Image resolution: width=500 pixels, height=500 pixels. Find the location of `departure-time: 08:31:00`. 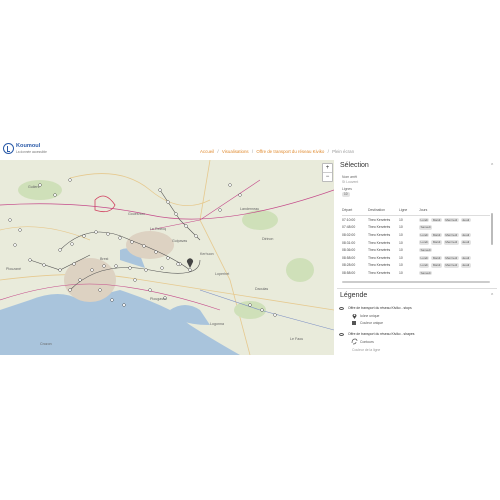

departure-time: 08:31:00 is located at coordinates (349, 242).